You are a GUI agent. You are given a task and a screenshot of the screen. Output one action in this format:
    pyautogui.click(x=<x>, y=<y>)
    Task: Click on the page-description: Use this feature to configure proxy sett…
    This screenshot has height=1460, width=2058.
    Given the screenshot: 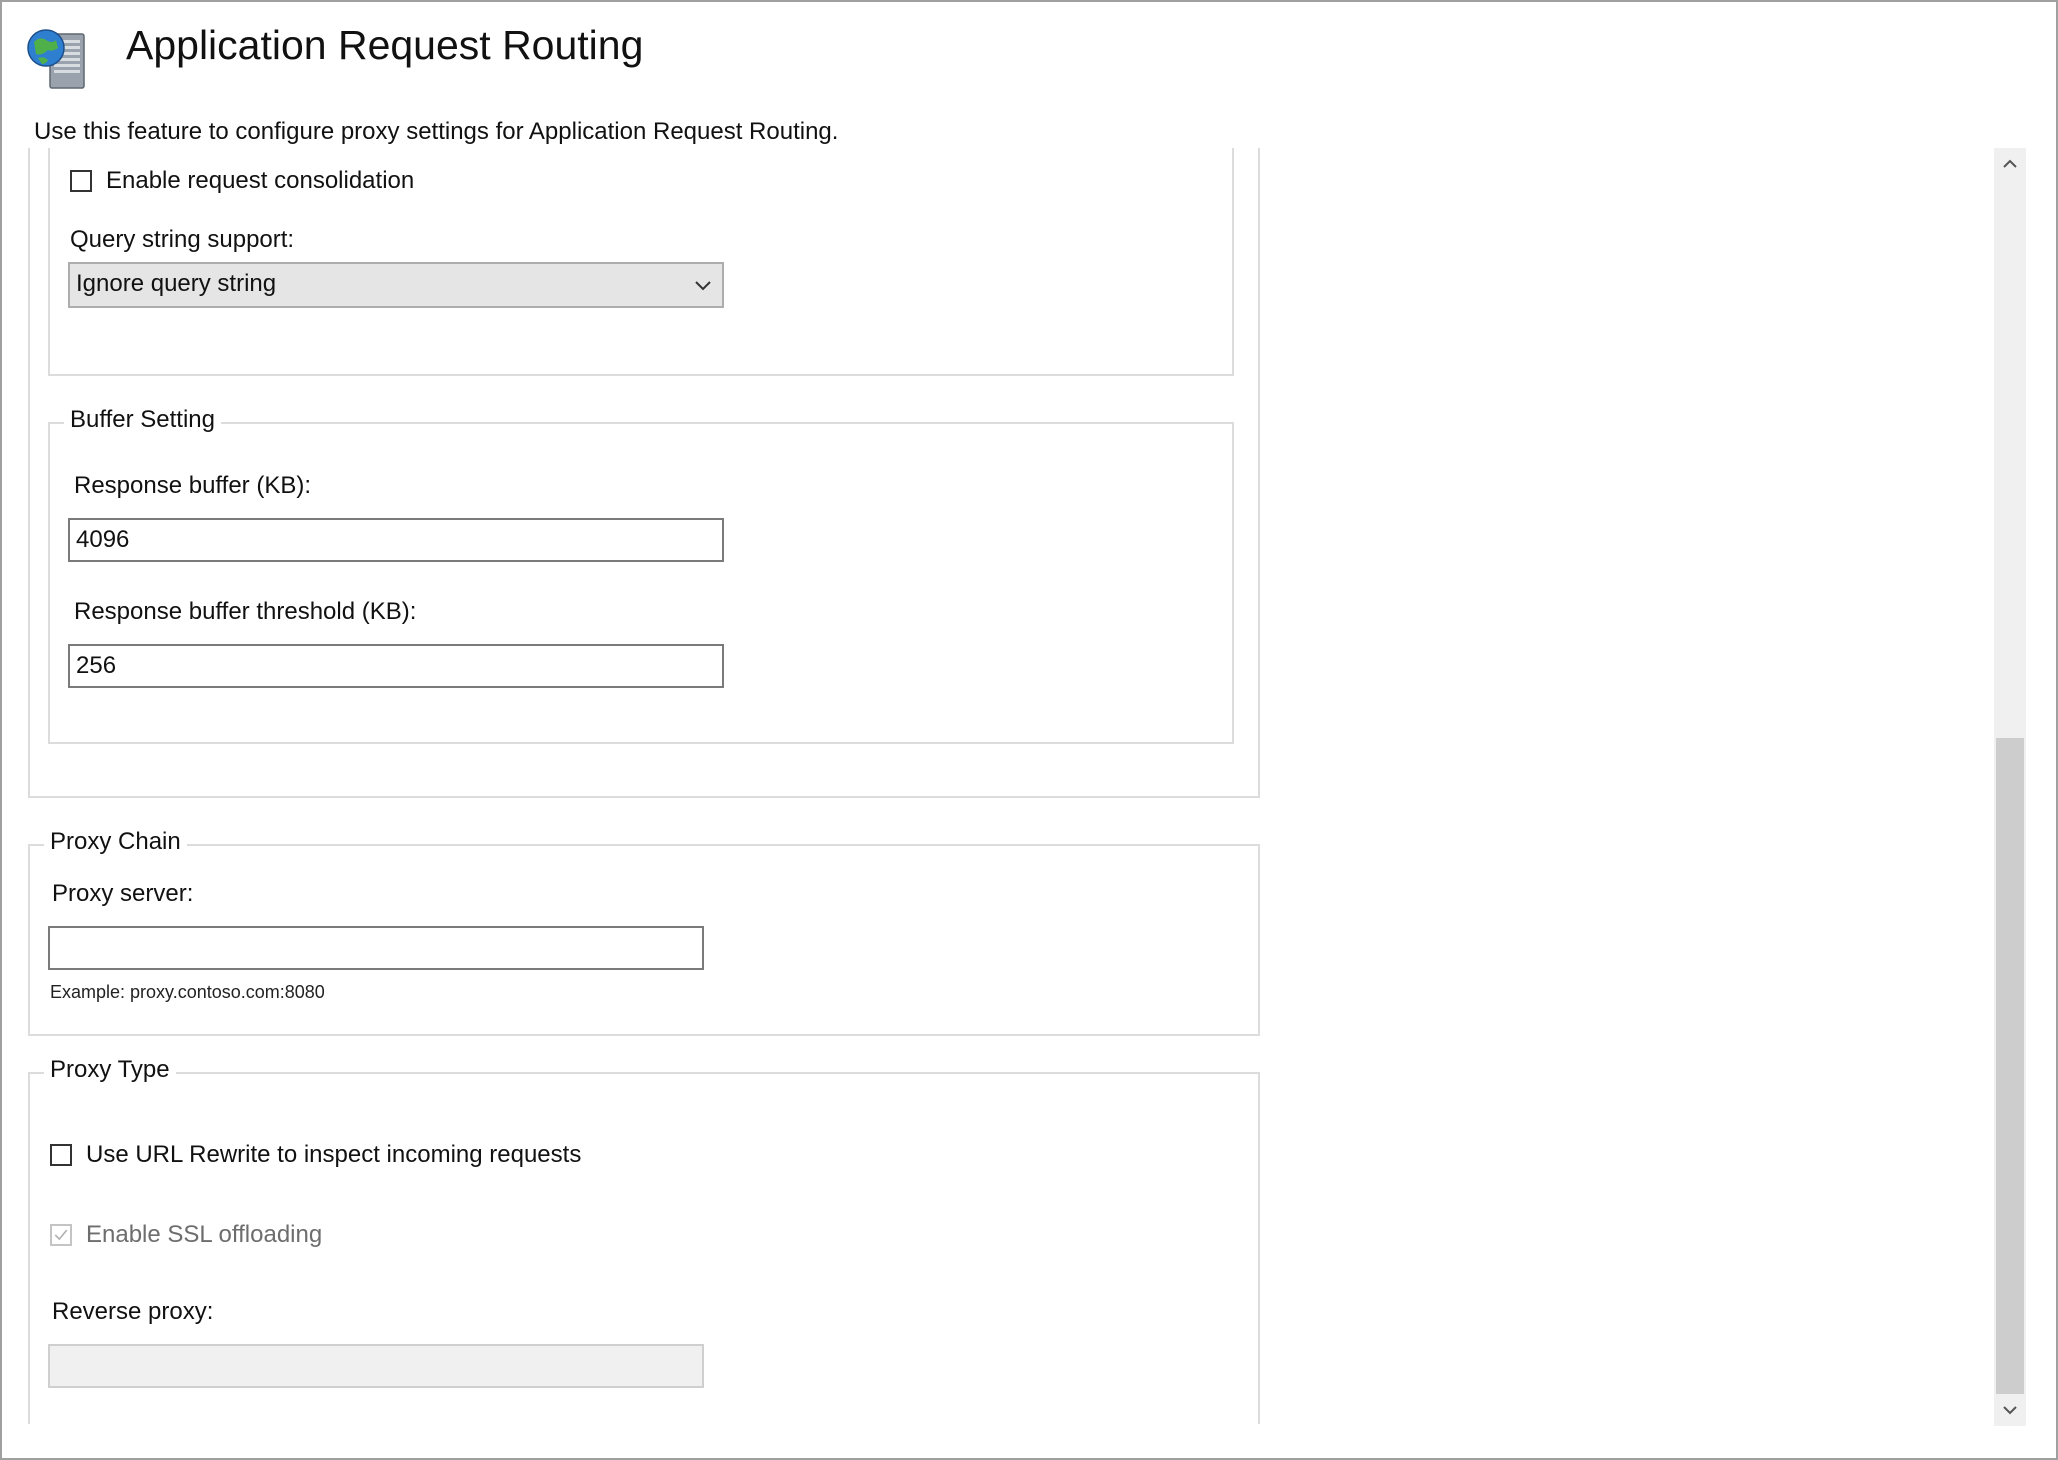 What is the action you would take?
    pyautogui.click(x=436, y=131)
    